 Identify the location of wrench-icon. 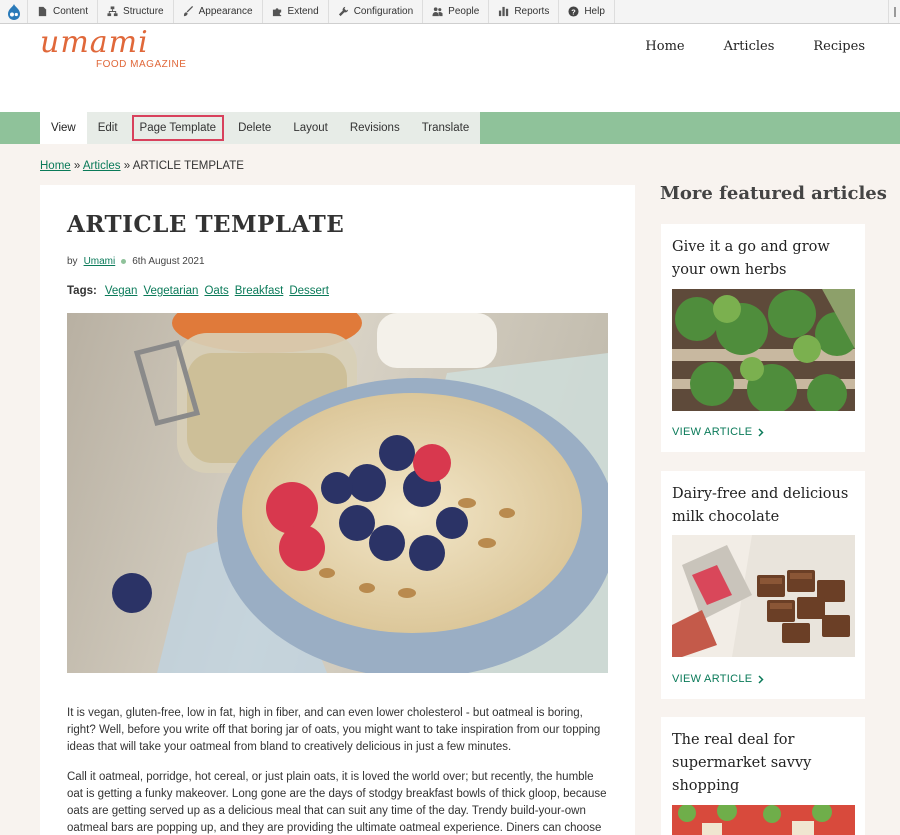
(343, 11).